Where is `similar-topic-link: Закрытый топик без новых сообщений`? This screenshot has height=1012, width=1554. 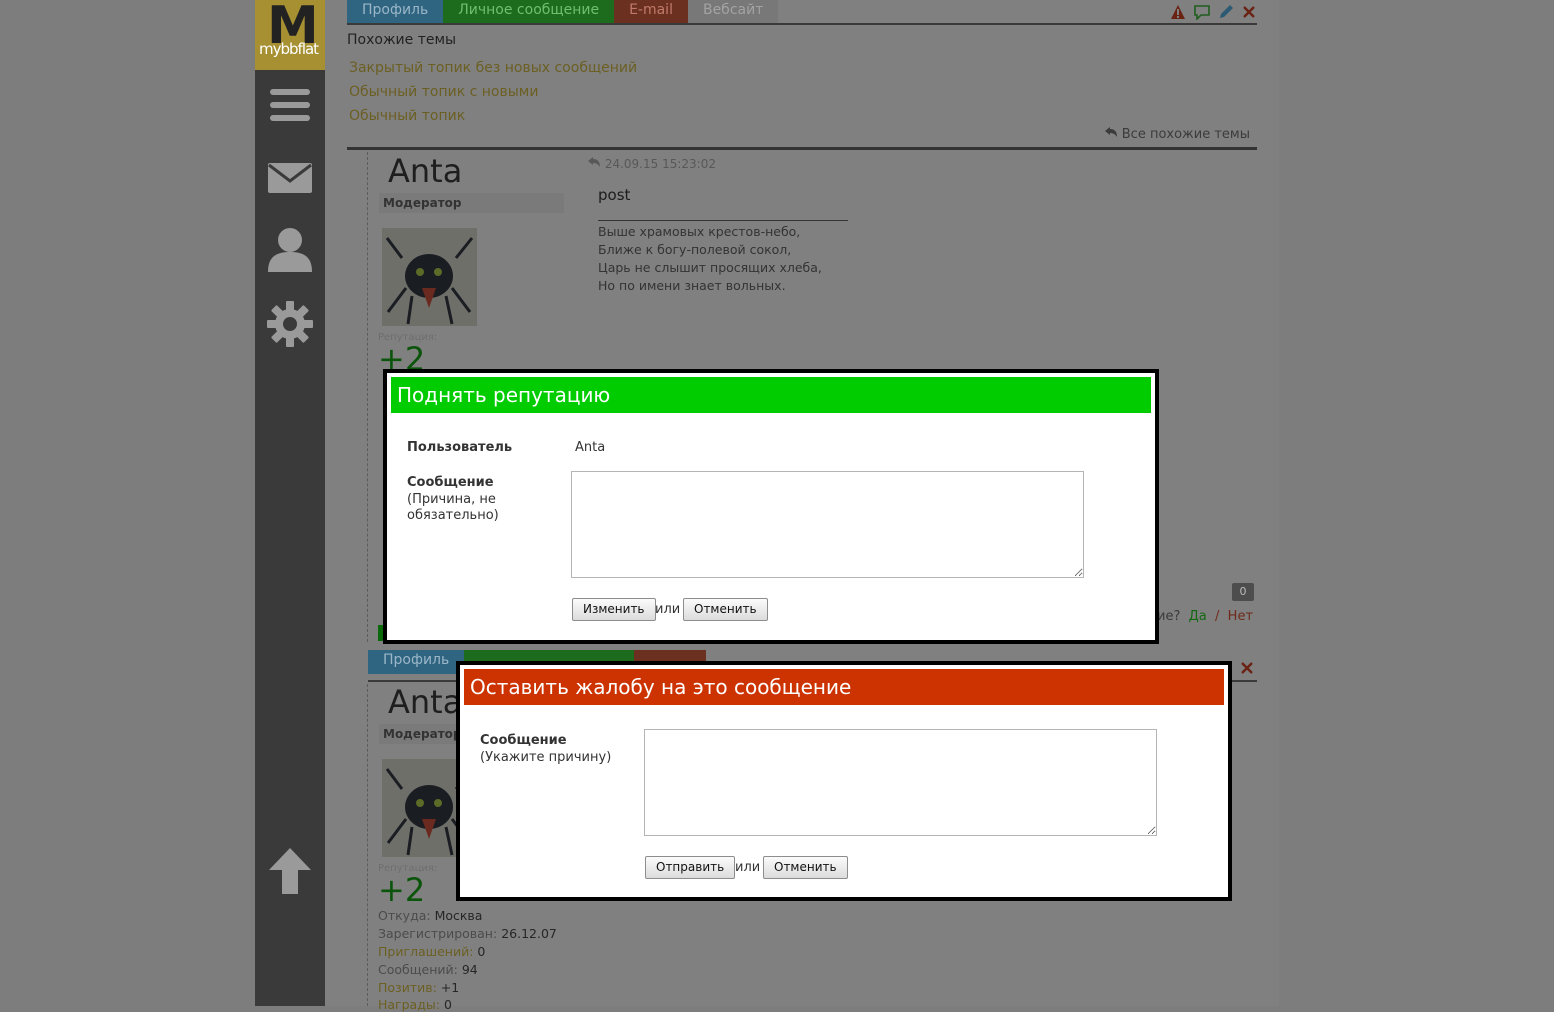 similar-topic-link: Закрытый топик без новых сообщений is located at coordinates (493, 68).